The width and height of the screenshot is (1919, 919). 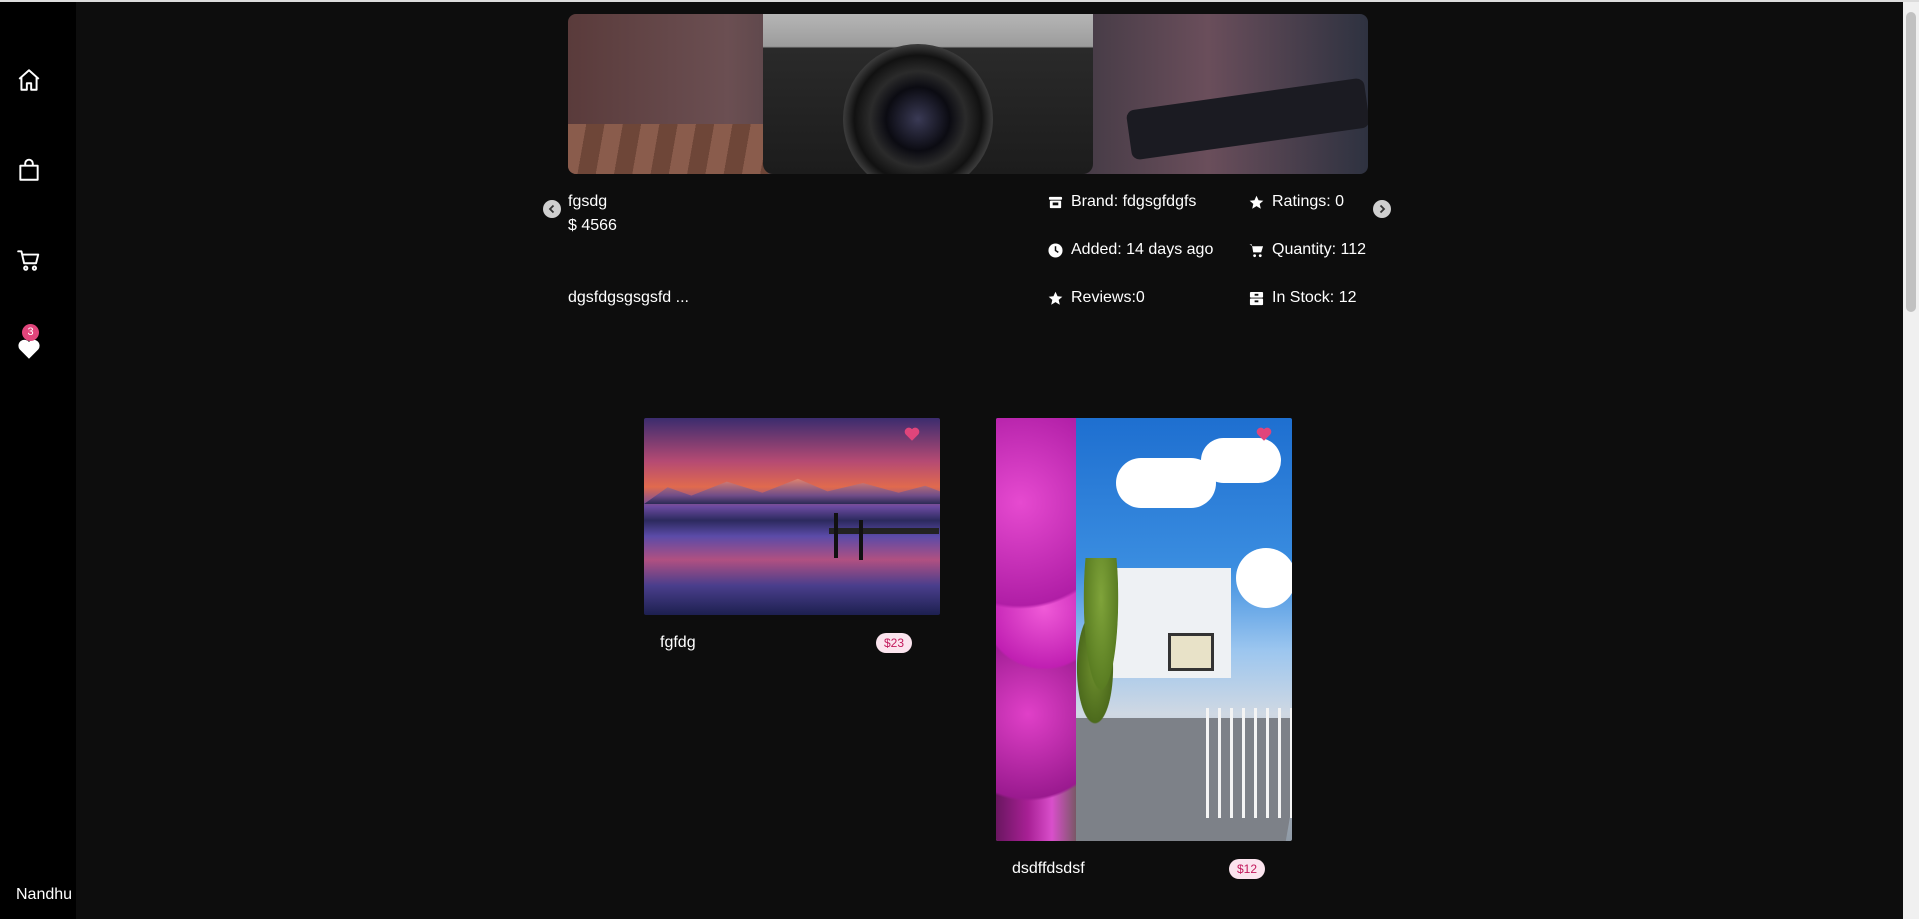 I want to click on nav-cart-button, so click(x=29, y=260).